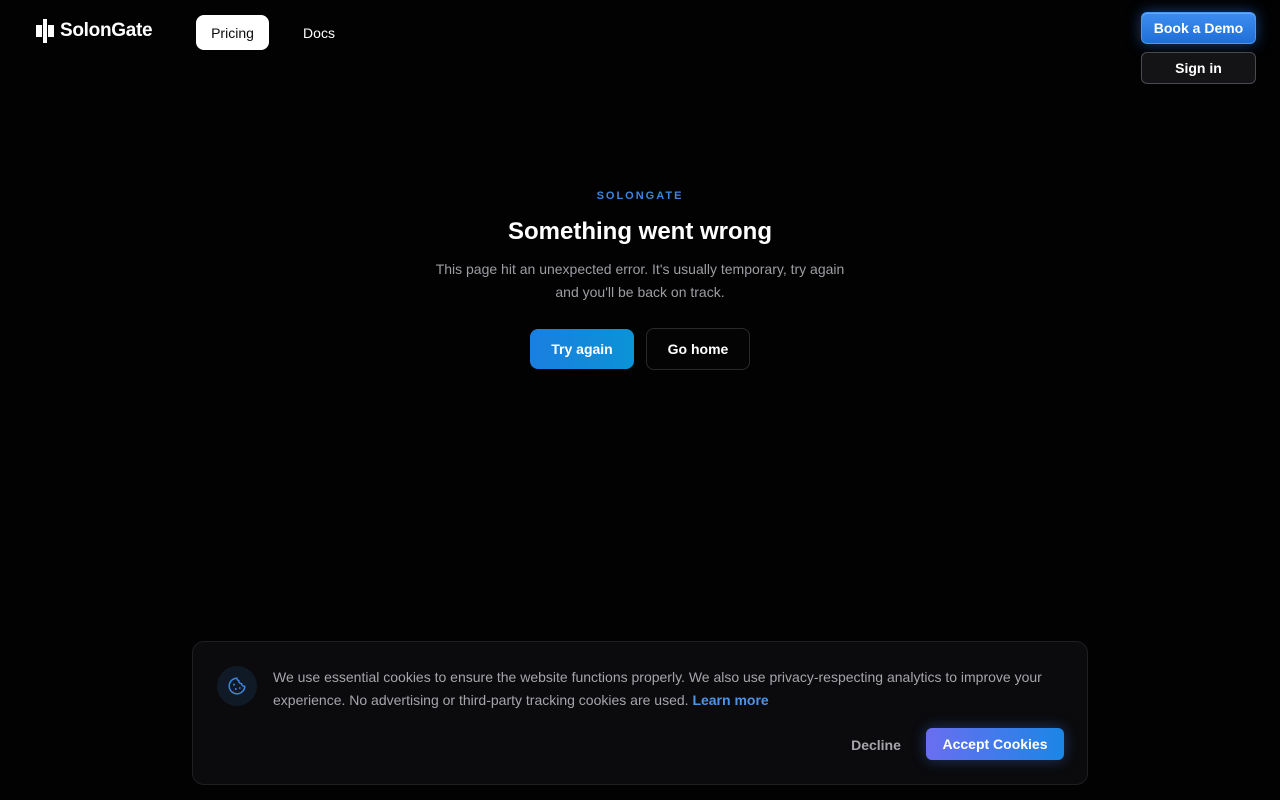 The height and width of the screenshot is (800, 1280). I want to click on error-title: Something went wrong, so click(640, 231).